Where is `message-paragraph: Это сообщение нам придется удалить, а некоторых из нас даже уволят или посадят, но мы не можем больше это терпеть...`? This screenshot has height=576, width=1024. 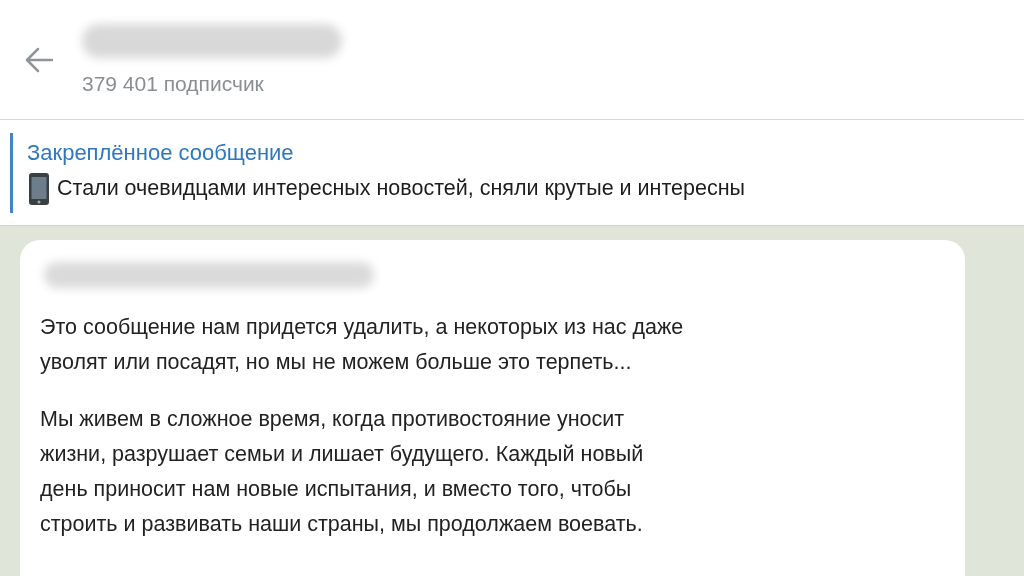
message-paragraph: Это сообщение нам придется удалить, а некоторых из нас даже уволят или посадят, но мы не можем больше это терпеть... is located at coordinates (362, 345).